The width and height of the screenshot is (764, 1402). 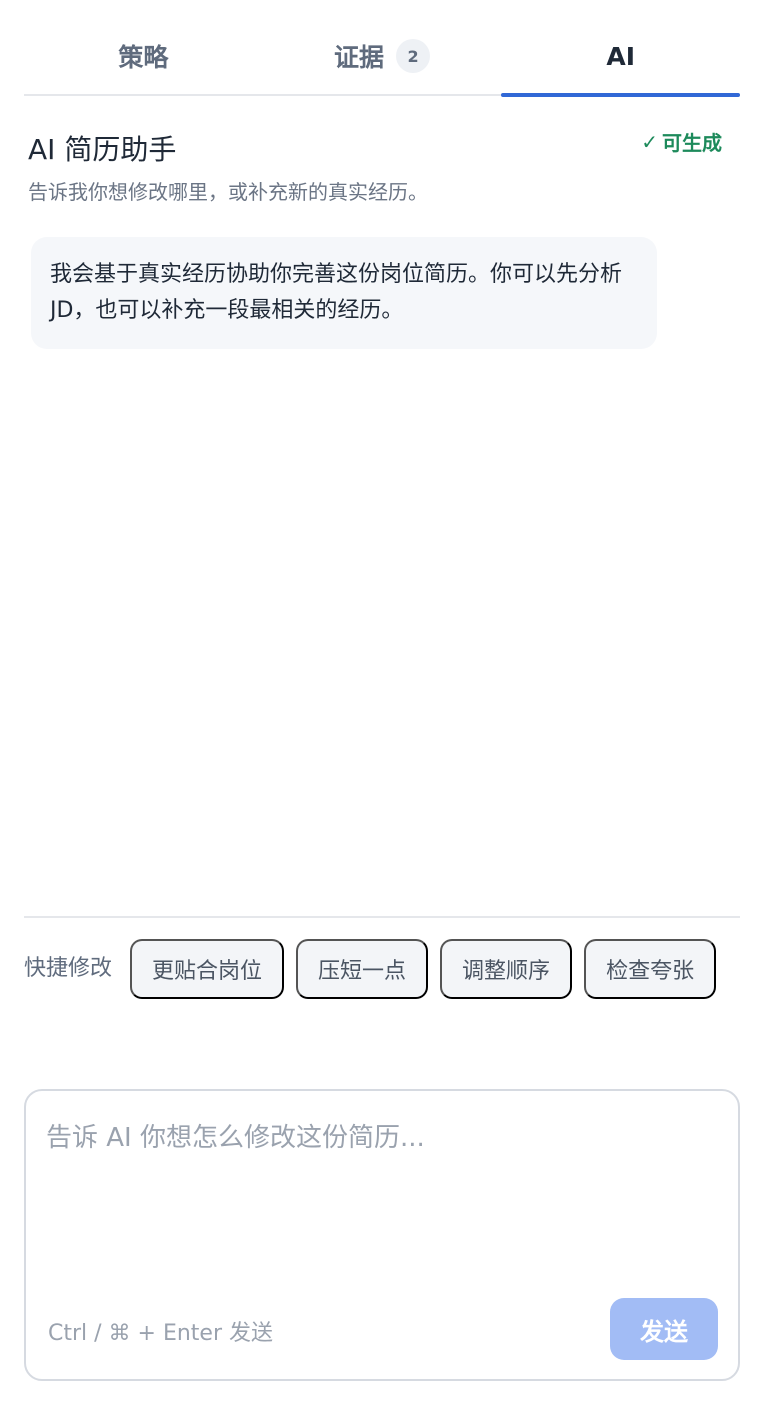 What do you see at coordinates (102, 149) in the screenshot?
I see `panel-title: AI 简历助手` at bounding box center [102, 149].